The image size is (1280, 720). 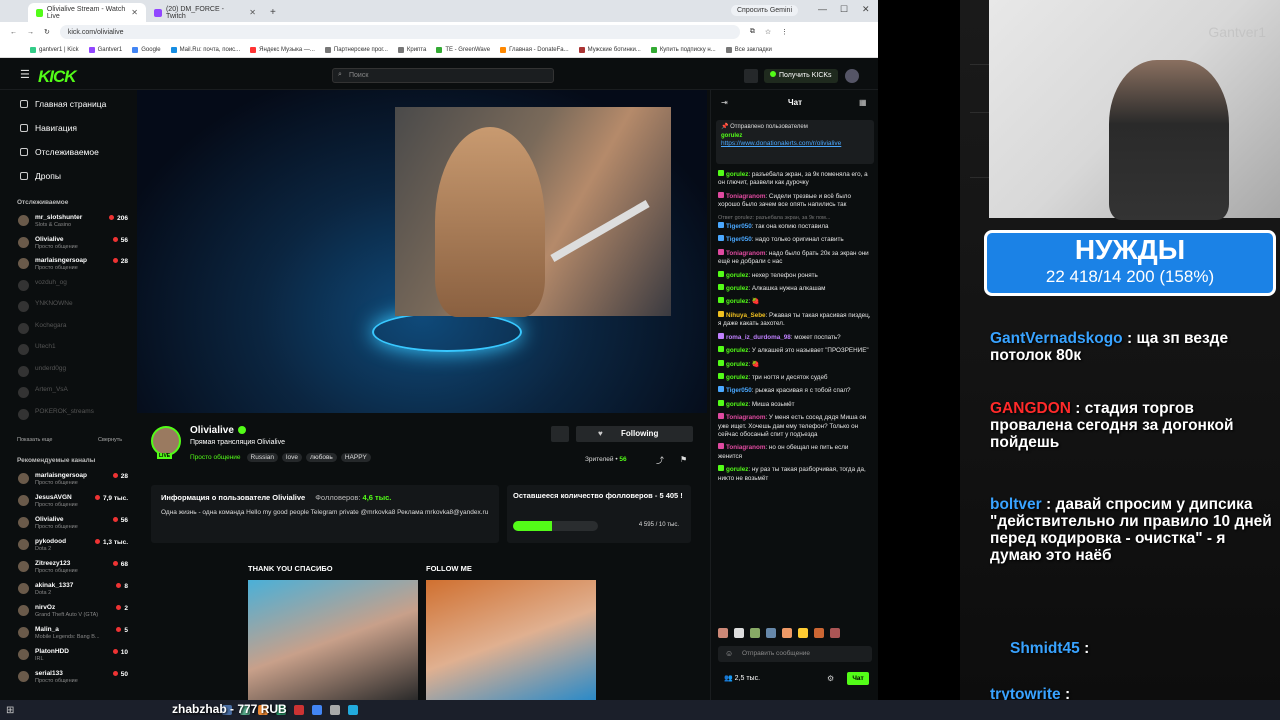 What do you see at coordinates (59, 152) in the screenshot?
I see `nav-following: Отслеживаемое` at bounding box center [59, 152].